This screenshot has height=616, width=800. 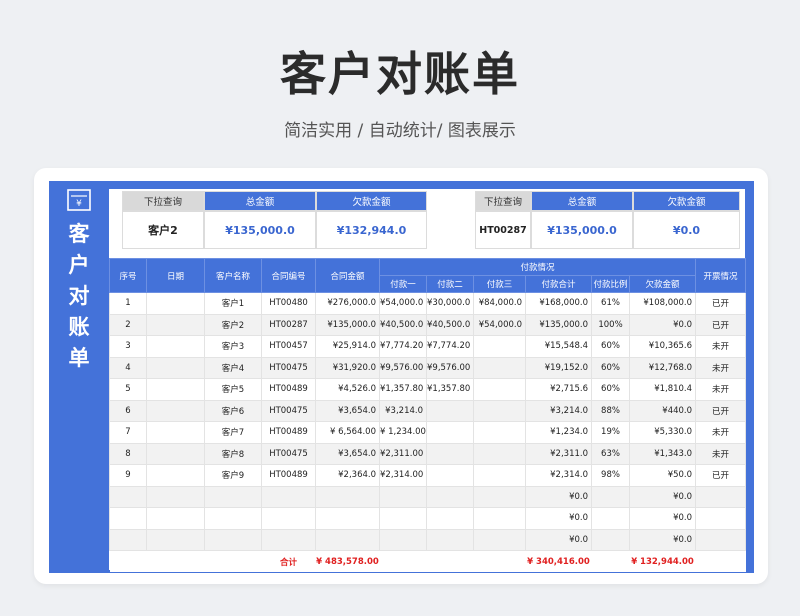 What do you see at coordinates (558, 475) in the screenshot?
I see `table-cell: ¥2,314.0` at bounding box center [558, 475].